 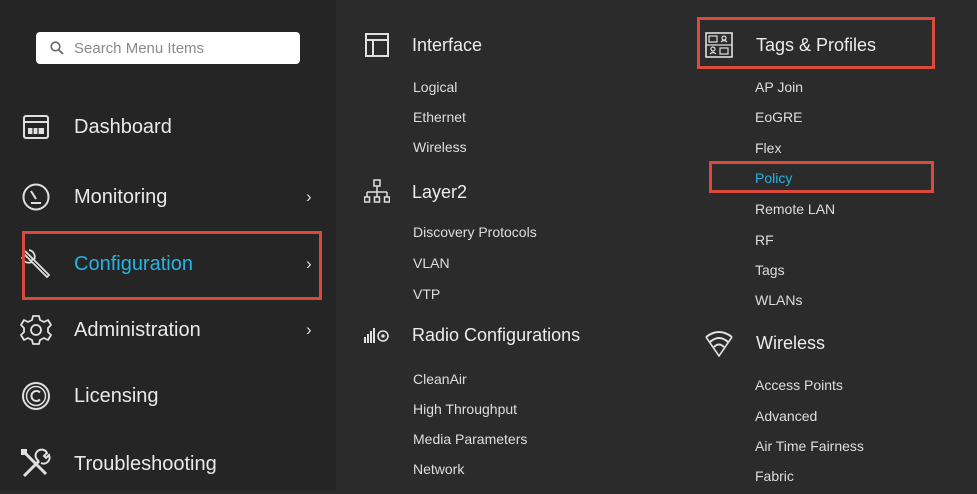 I want to click on menu-item-remote-lan: Remote LAN, so click(x=795, y=209).